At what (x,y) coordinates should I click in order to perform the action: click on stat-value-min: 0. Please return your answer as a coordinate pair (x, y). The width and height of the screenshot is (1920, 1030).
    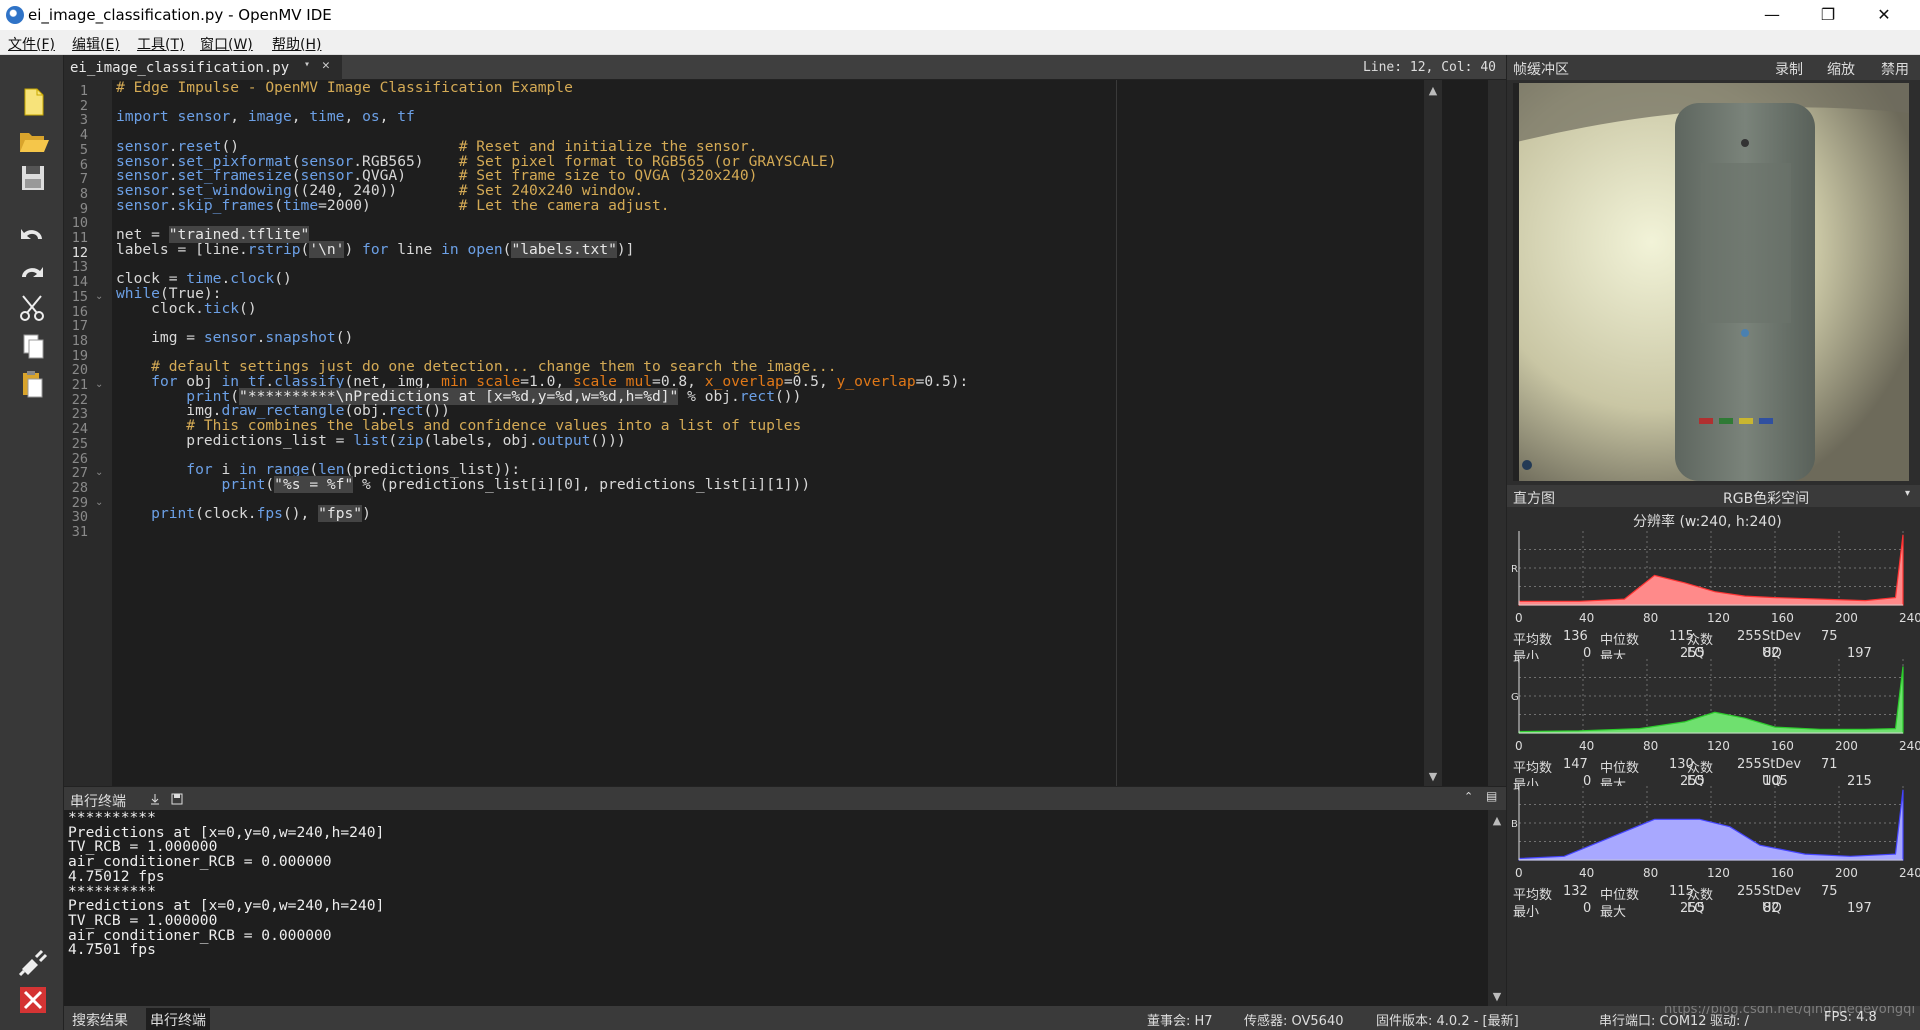
    Looking at the image, I should click on (1587, 908).